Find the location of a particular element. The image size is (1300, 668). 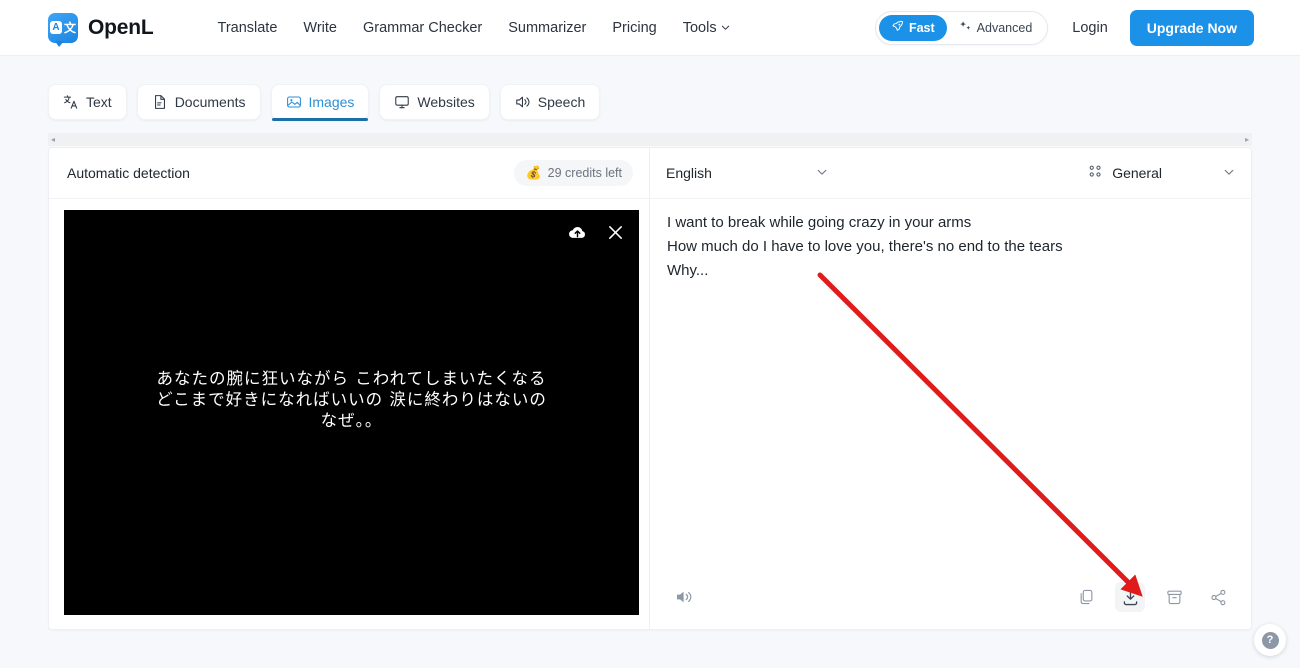

brand-logo-link: A 文 OpenL is located at coordinates (101, 29).